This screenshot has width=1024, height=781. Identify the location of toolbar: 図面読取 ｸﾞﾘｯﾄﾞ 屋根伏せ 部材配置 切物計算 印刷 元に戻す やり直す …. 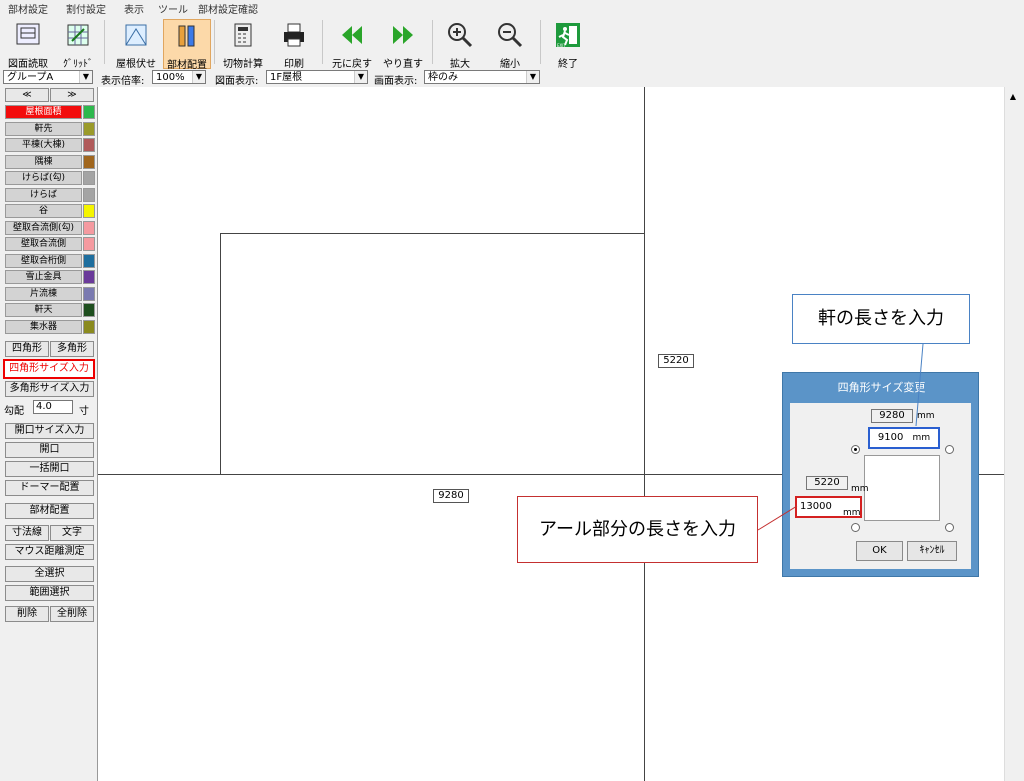
(512, 43).